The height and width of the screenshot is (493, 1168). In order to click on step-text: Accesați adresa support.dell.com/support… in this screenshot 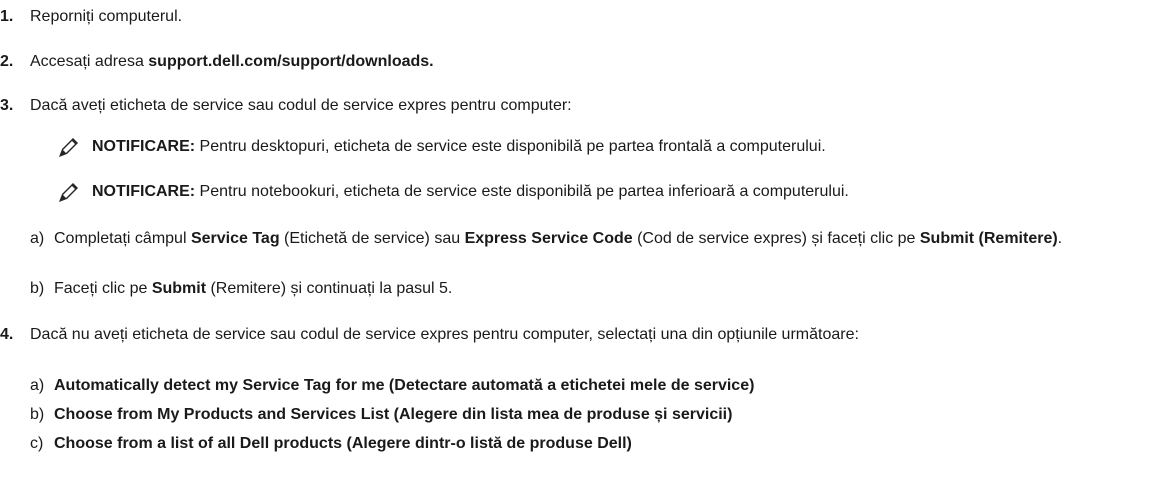, I will do `click(232, 62)`.